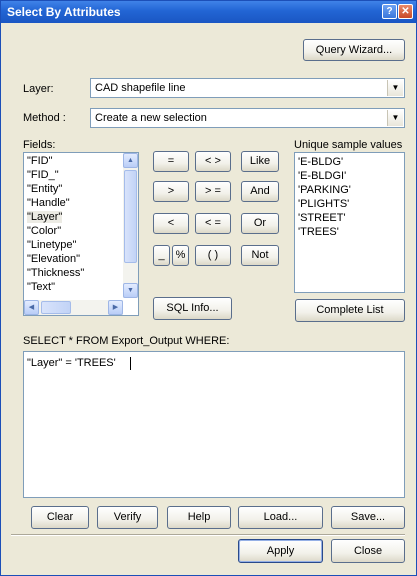  Describe the element at coordinates (405, 11) in the screenshot. I see `close-icon: ✕` at that location.